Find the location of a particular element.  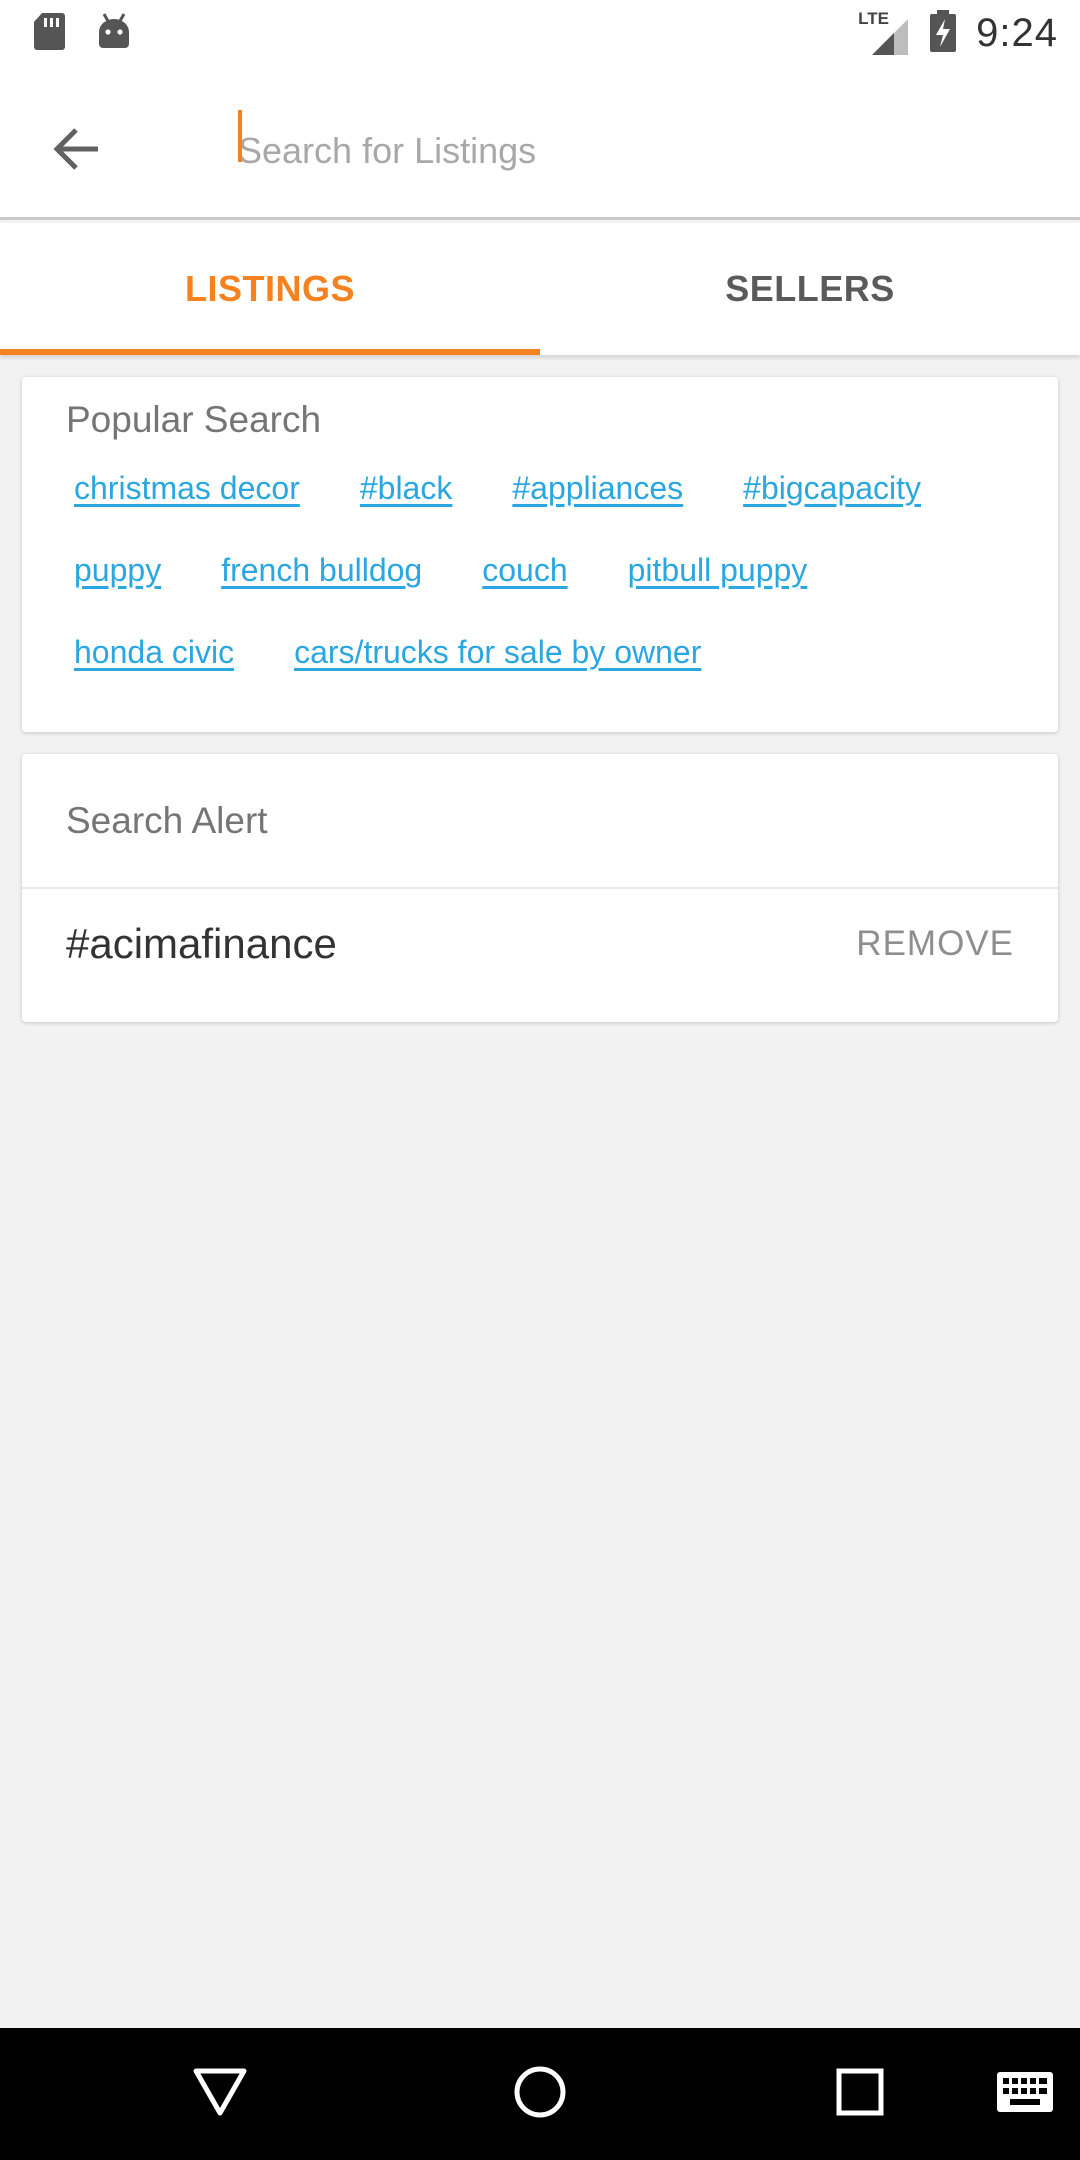

search-alert-title: Search Alert is located at coordinates (167, 820).